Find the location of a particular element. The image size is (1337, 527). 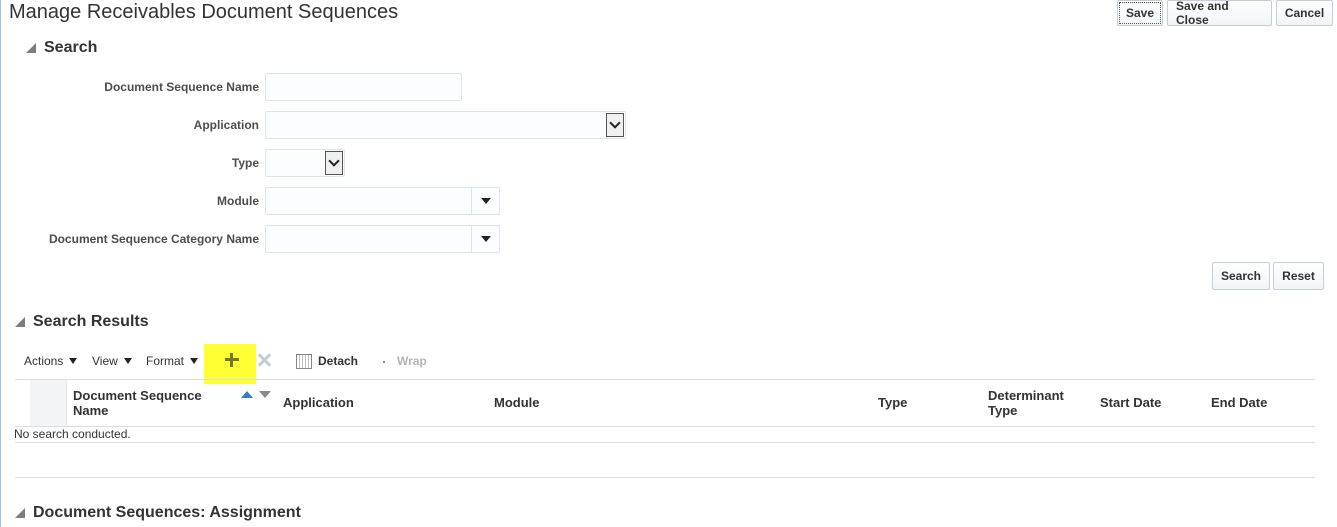

empty-table-message: No search conducted. is located at coordinates (72, 434).